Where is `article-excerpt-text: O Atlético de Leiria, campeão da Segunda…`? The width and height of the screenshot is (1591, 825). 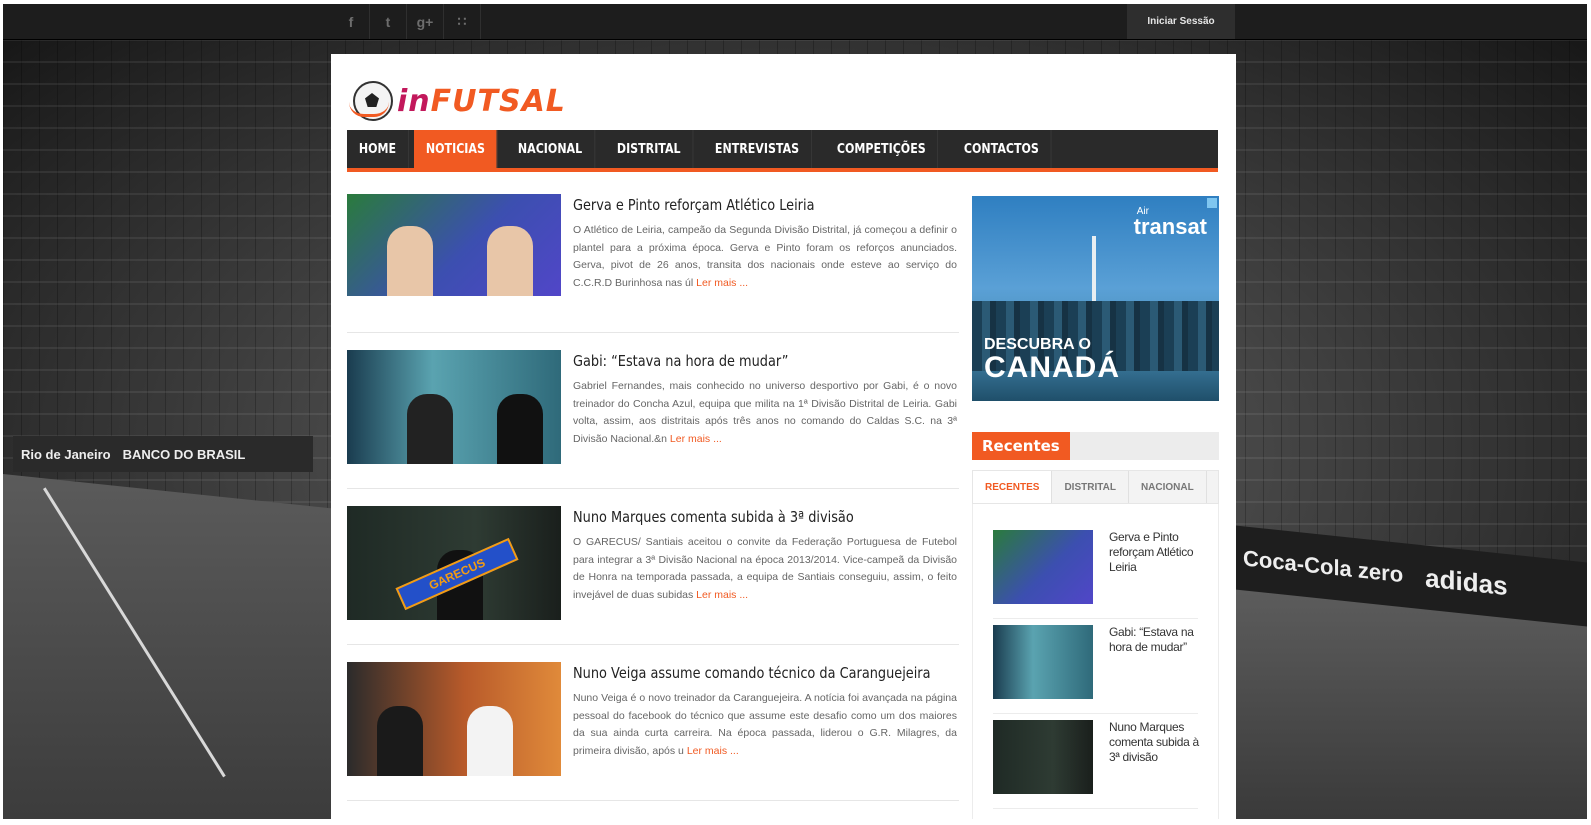
article-excerpt-text: O Atlético de Leiria, campeão da Segunda… is located at coordinates (765, 256).